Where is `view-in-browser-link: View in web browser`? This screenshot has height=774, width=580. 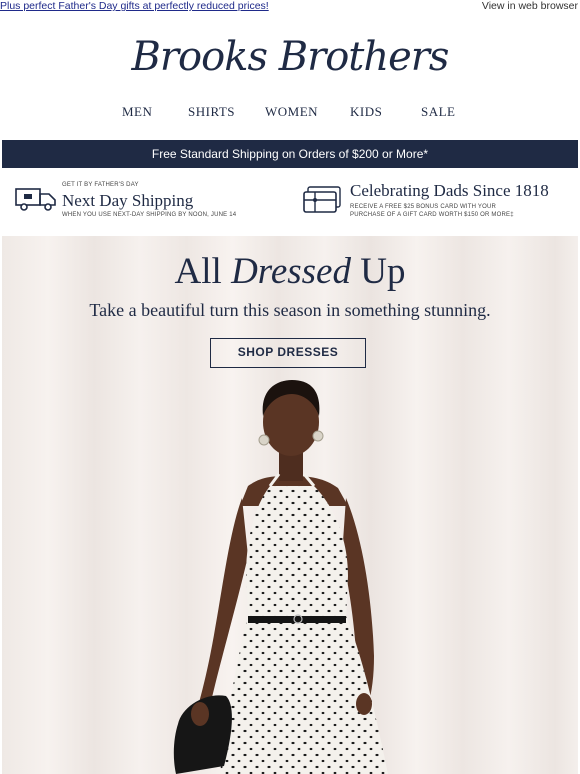 view-in-browser-link: View in web browser is located at coordinates (530, 6).